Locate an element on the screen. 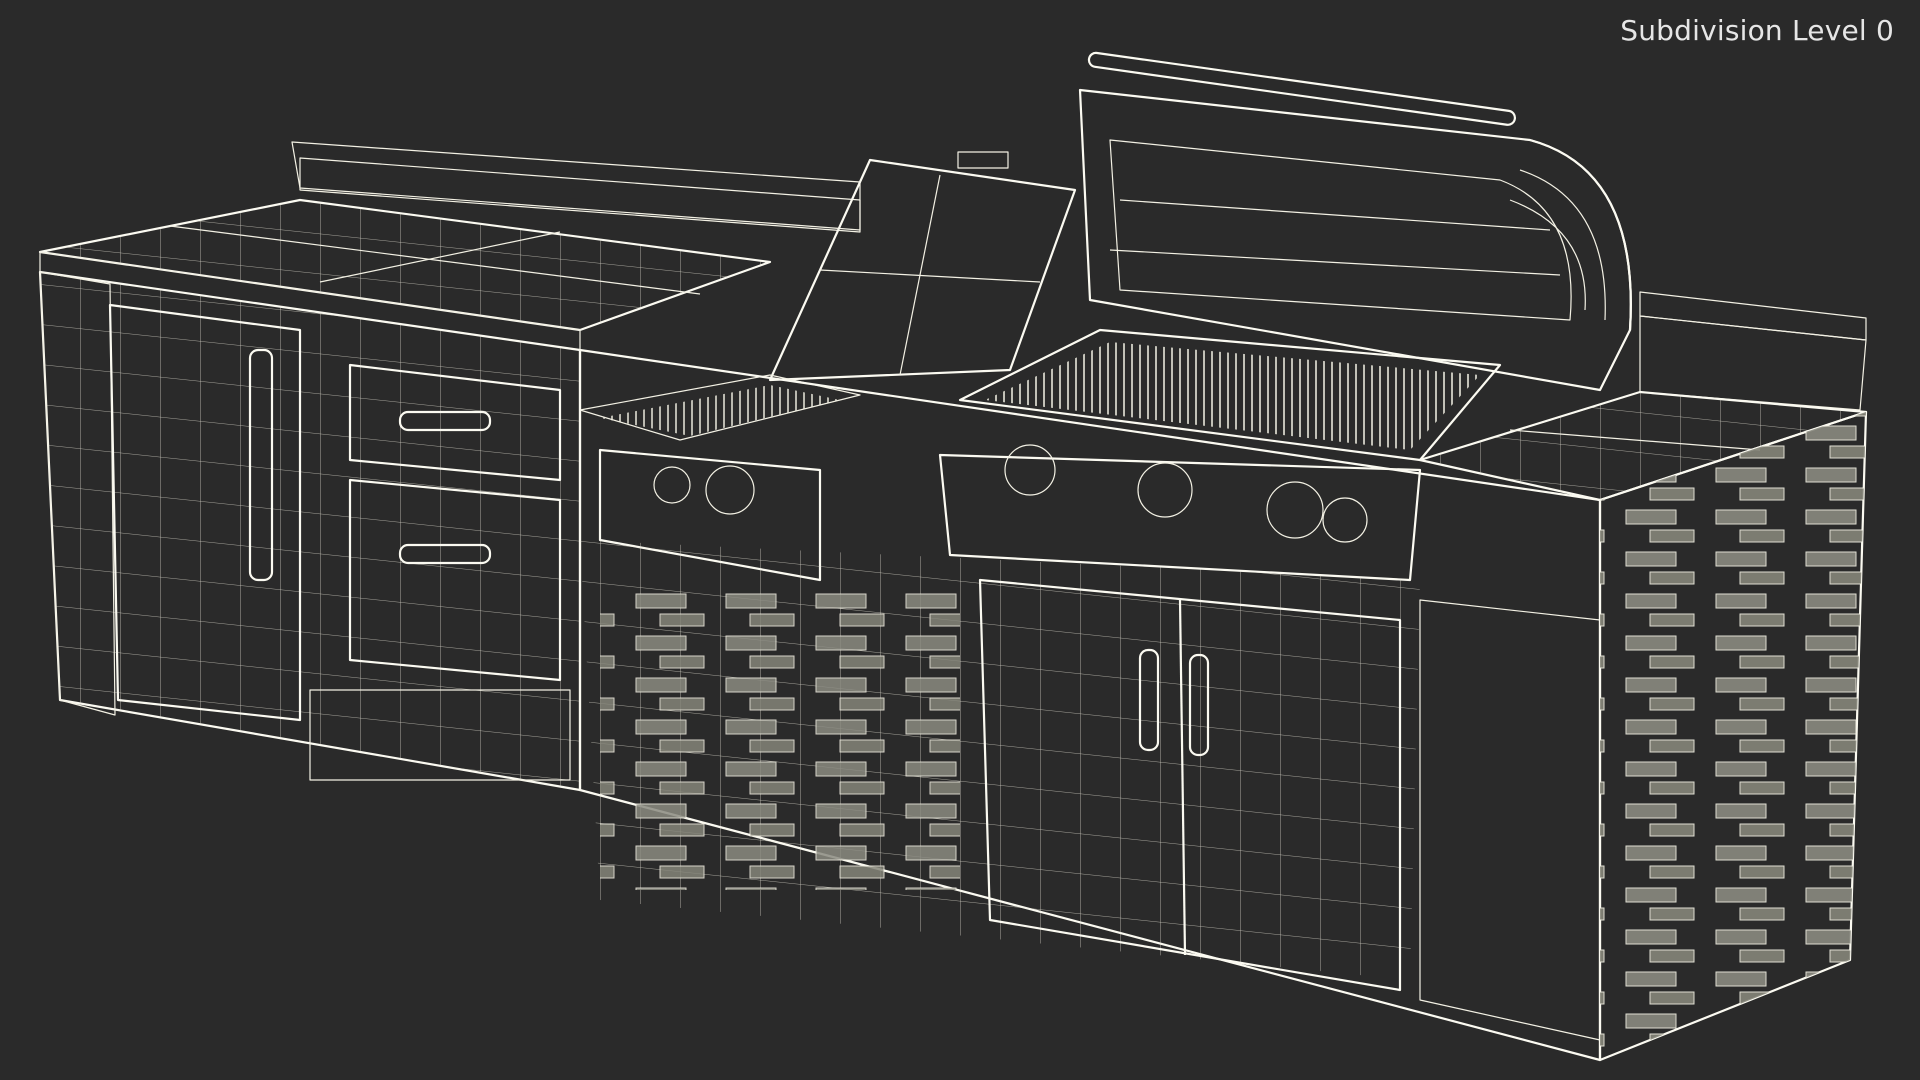  grill-cooking-grate is located at coordinates (1230, 395).